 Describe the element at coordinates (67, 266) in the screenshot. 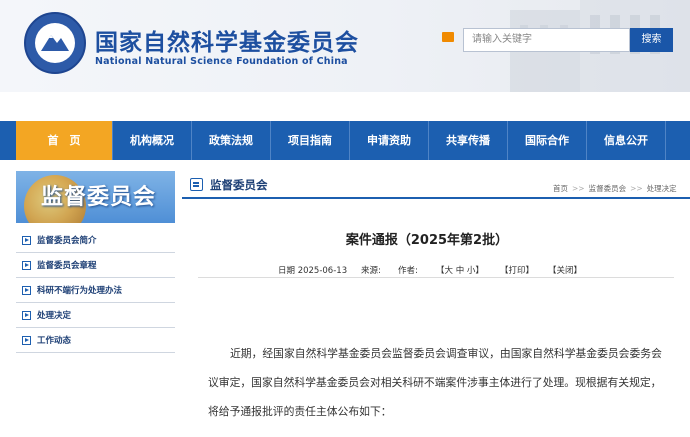

I see `sidebar-item-label: 监督委员会章程` at that location.